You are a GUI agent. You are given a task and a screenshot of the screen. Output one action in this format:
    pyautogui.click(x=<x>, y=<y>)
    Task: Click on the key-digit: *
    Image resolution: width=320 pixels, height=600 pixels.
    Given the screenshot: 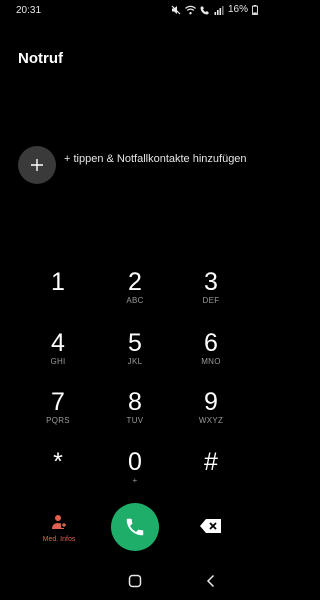 What is the action you would take?
    pyautogui.click(x=58, y=462)
    